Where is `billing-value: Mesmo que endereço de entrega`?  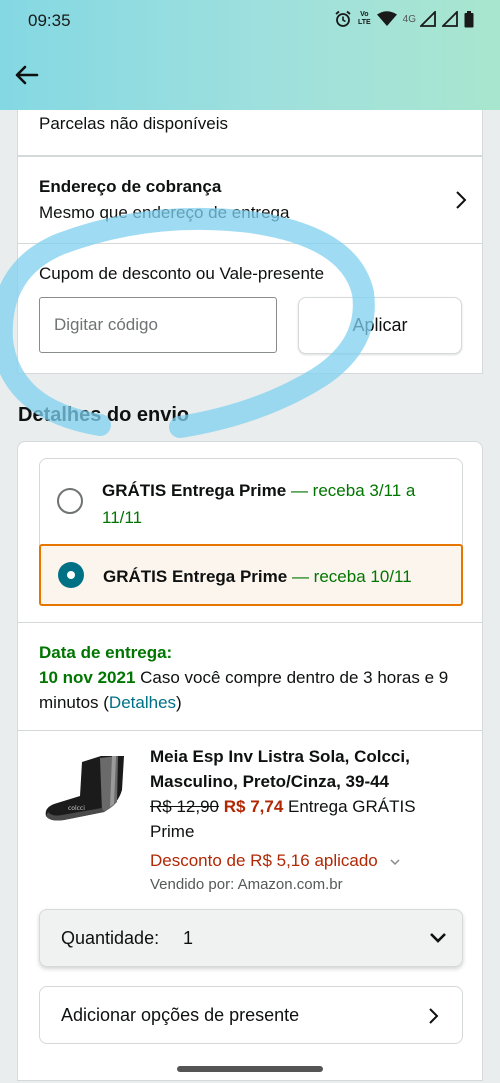
billing-value: Mesmo que endereço de entrega is located at coordinates (164, 212).